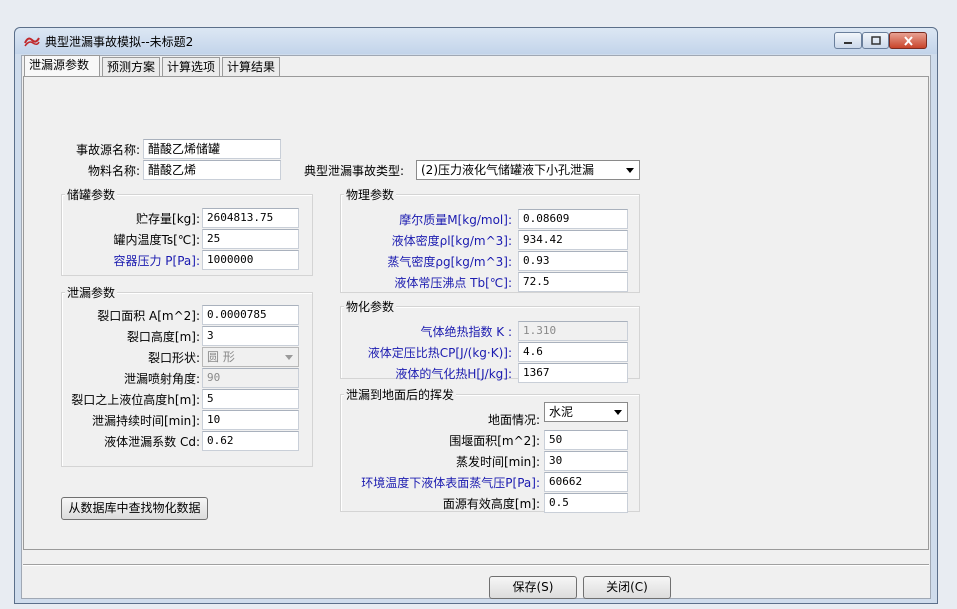 Image resolution: width=957 pixels, height=609 pixels. Describe the element at coordinates (476, 41) in the screenshot. I see `title-bar: 典型泄漏事故模拟--未标题2` at that location.